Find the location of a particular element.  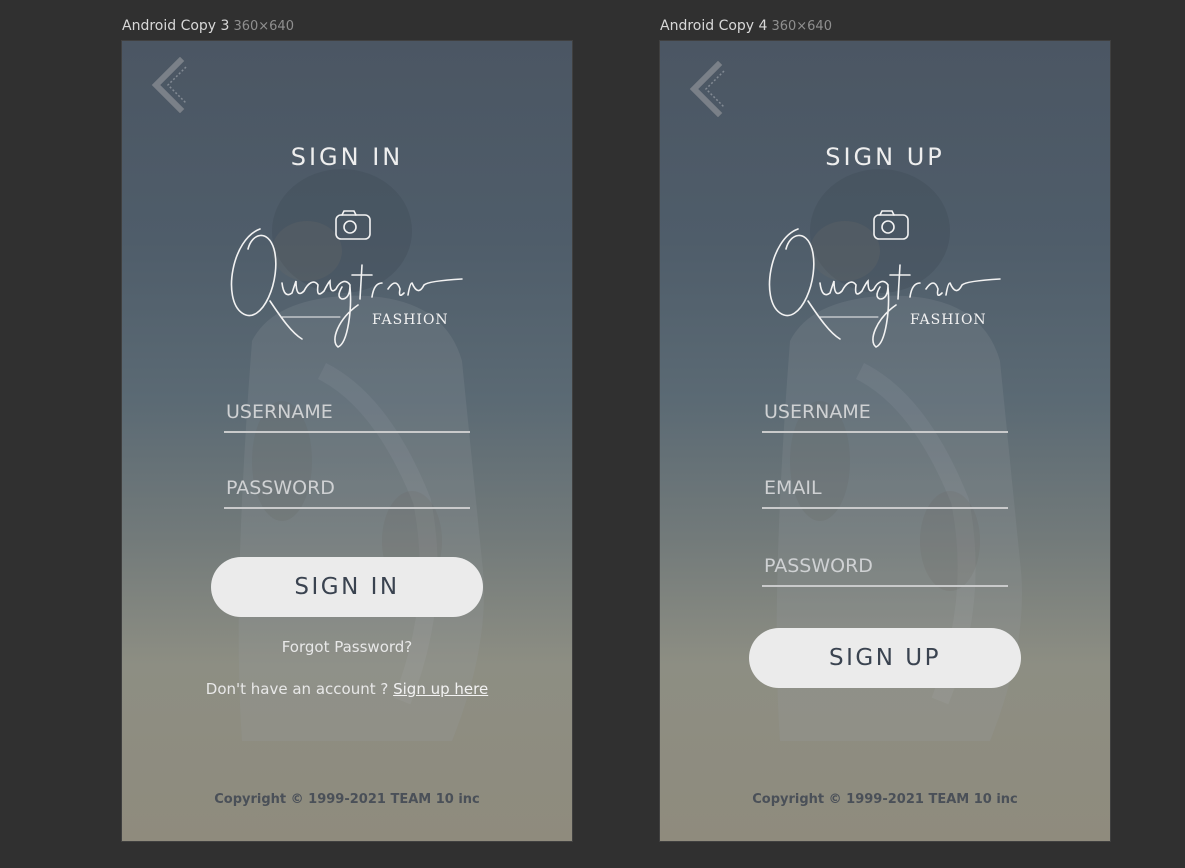

frame-label-signup: Android Copy 4 360×640 is located at coordinates (746, 26).